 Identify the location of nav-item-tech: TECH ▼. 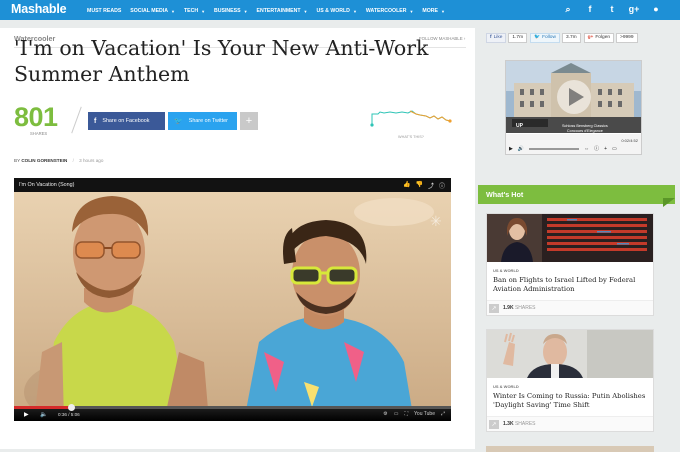
(194, 11).